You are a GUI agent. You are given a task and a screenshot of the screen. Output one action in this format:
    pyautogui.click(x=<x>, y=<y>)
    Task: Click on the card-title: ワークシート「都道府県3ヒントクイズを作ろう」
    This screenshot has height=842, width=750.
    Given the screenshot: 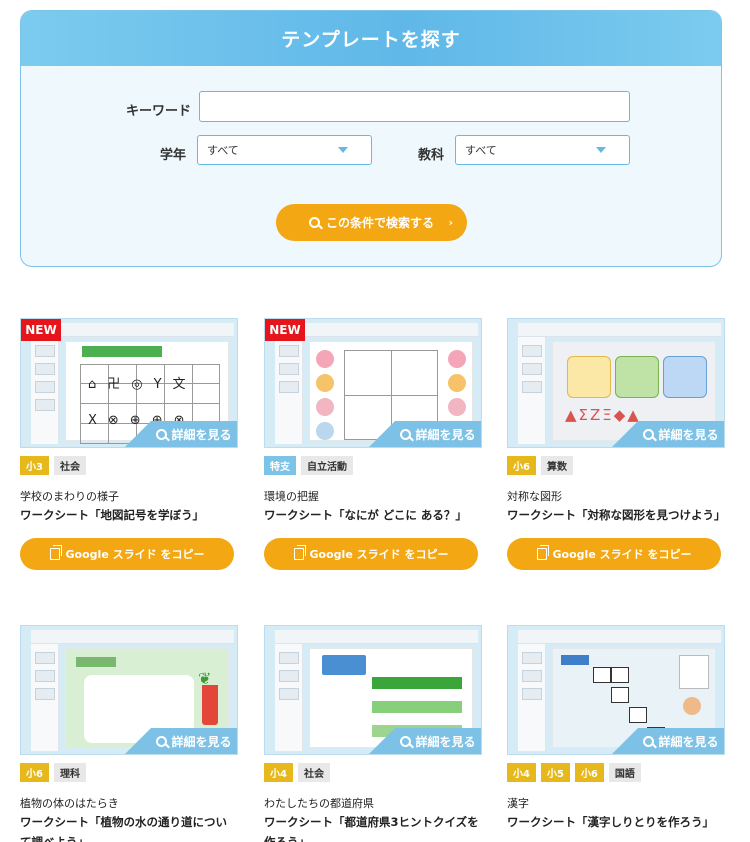 What is the action you would take?
    pyautogui.click(x=373, y=827)
    